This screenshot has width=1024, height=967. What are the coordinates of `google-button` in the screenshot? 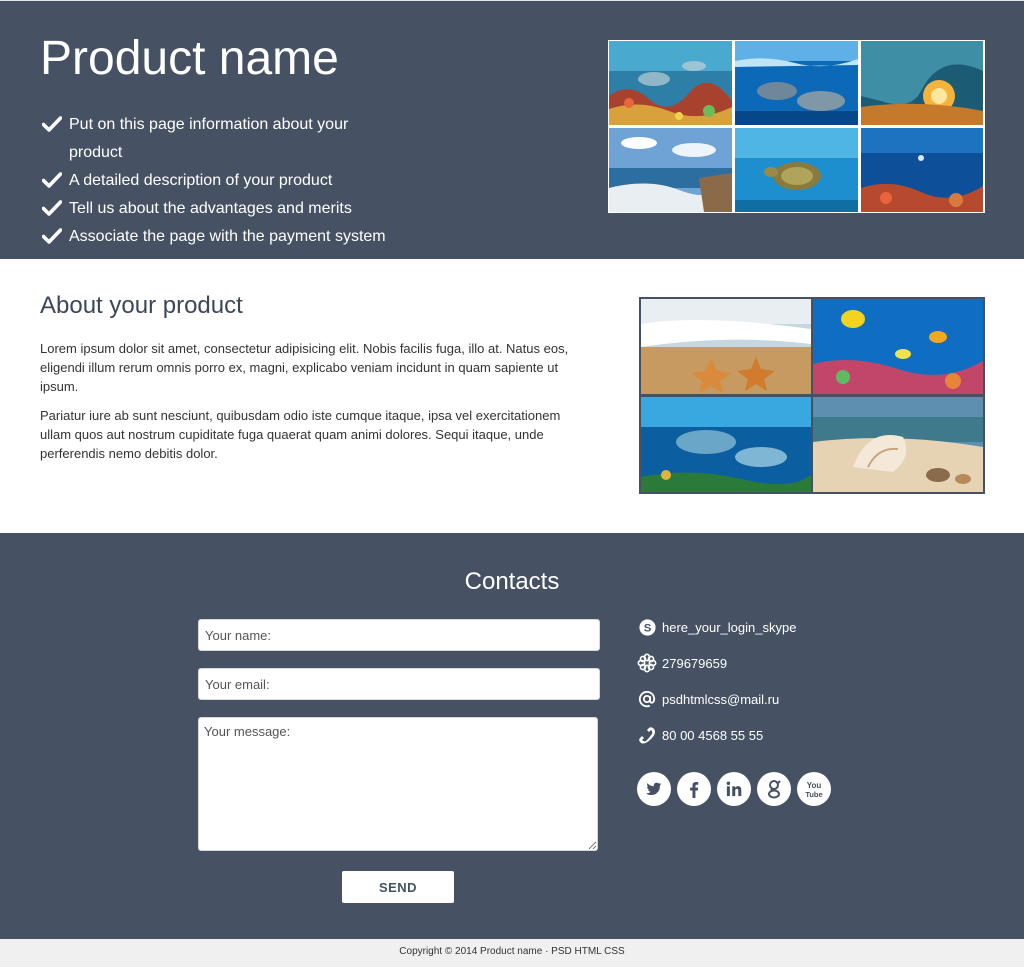 It's located at (774, 789).